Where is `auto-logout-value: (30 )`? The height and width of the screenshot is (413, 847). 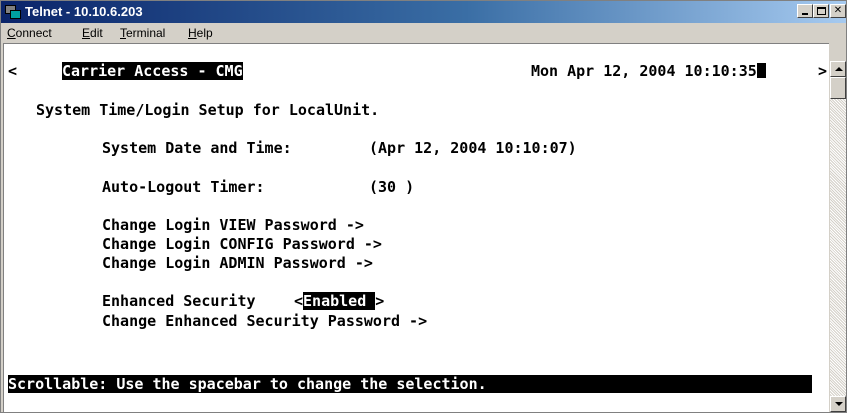 auto-logout-value: (30 ) is located at coordinates (391, 187).